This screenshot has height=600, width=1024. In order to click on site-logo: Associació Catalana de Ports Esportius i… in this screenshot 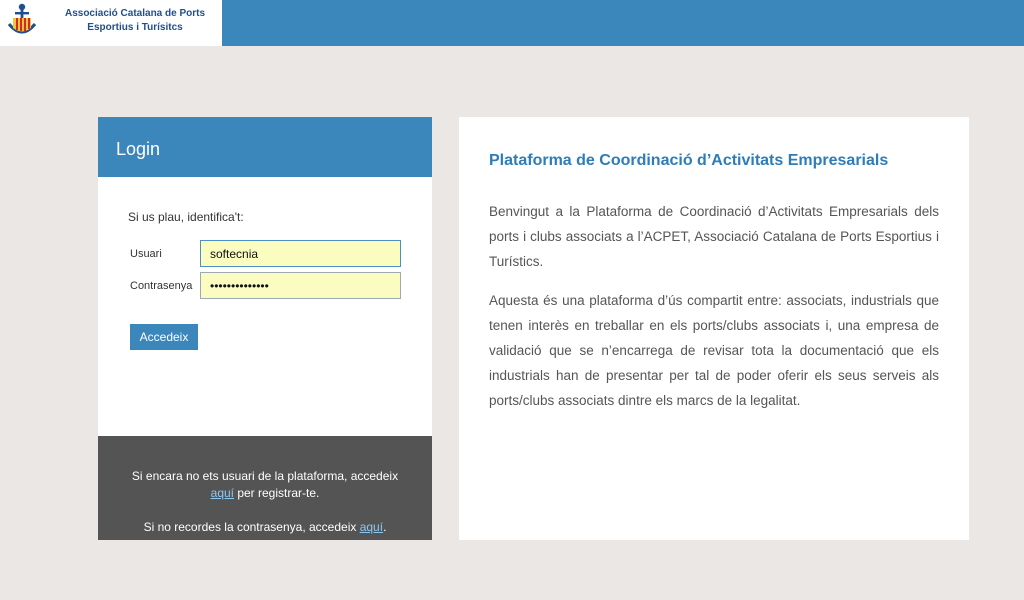, I will do `click(111, 23)`.